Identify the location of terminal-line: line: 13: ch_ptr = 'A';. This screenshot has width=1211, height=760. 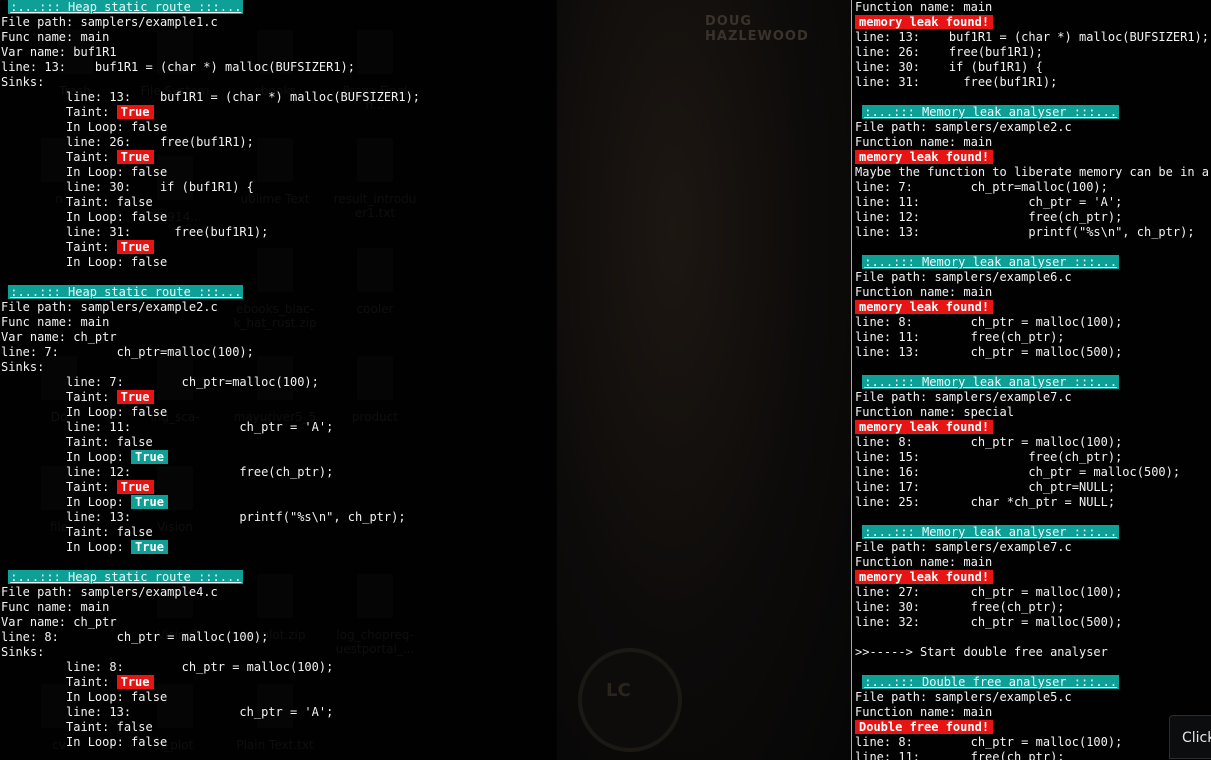
(279, 712).